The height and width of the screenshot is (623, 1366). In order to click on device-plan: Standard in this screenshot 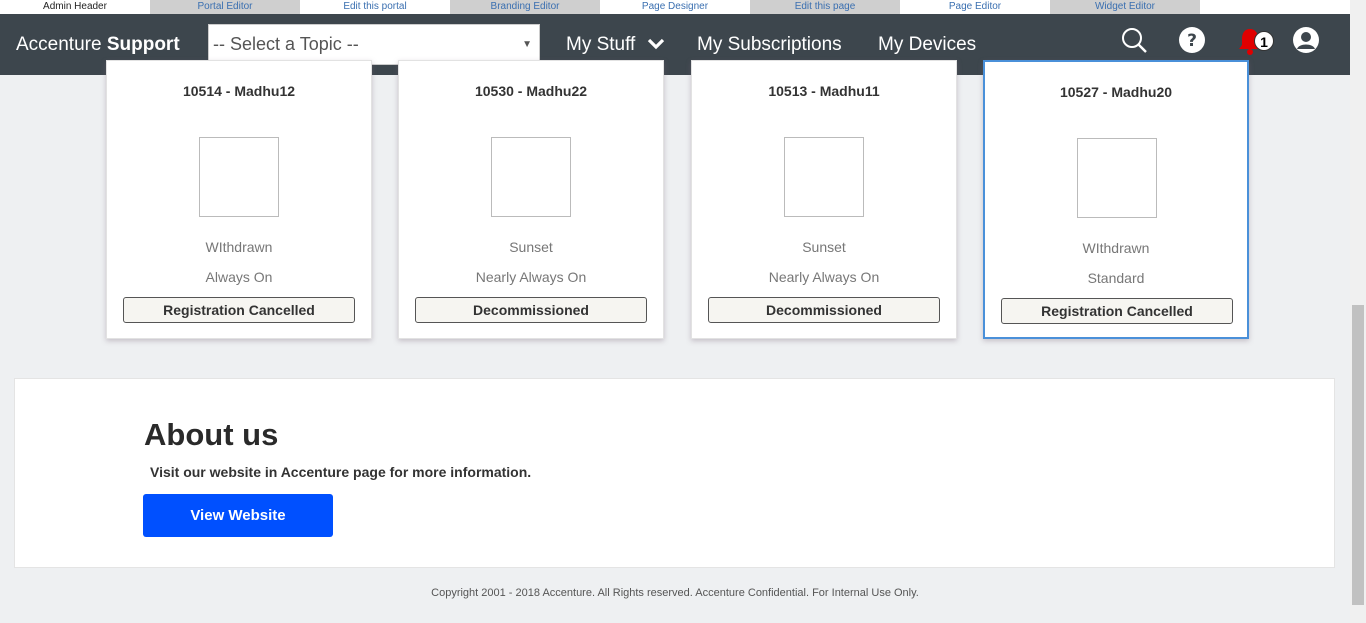, I will do `click(1116, 278)`.